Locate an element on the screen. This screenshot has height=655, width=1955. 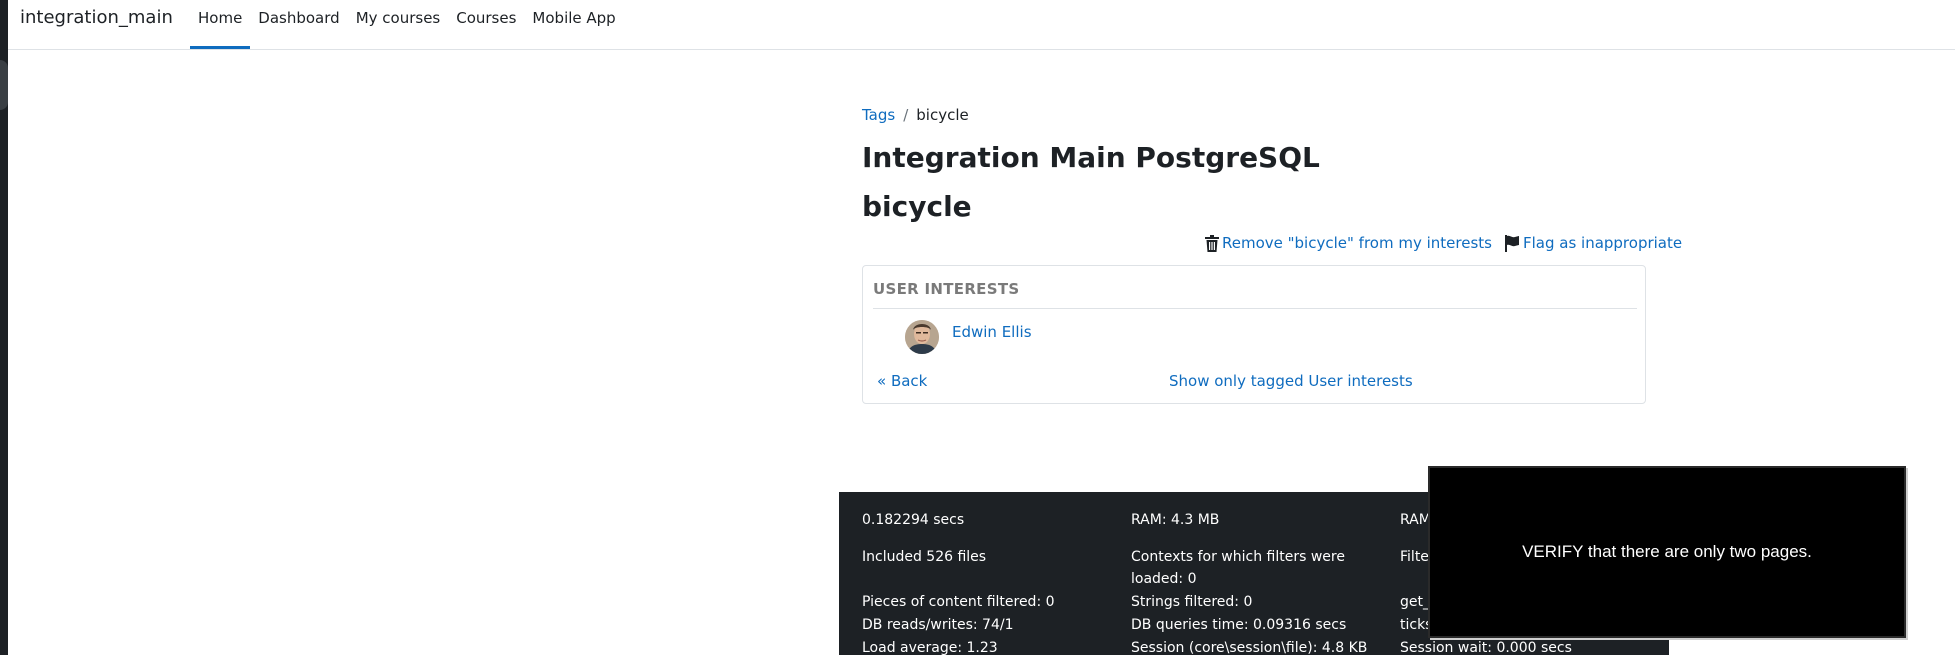
flag-inappropriate-label: Flag as inappropriate is located at coordinates (1602, 243).